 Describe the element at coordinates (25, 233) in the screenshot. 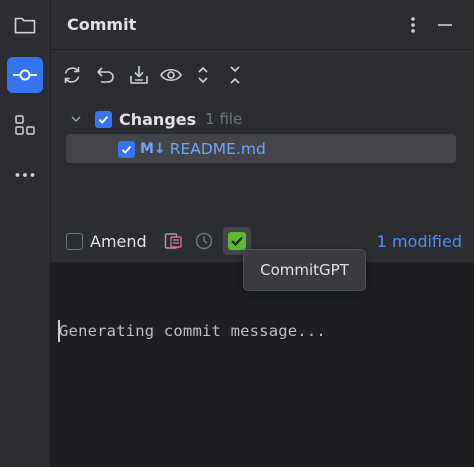

I see `tool-window-strip` at that location.